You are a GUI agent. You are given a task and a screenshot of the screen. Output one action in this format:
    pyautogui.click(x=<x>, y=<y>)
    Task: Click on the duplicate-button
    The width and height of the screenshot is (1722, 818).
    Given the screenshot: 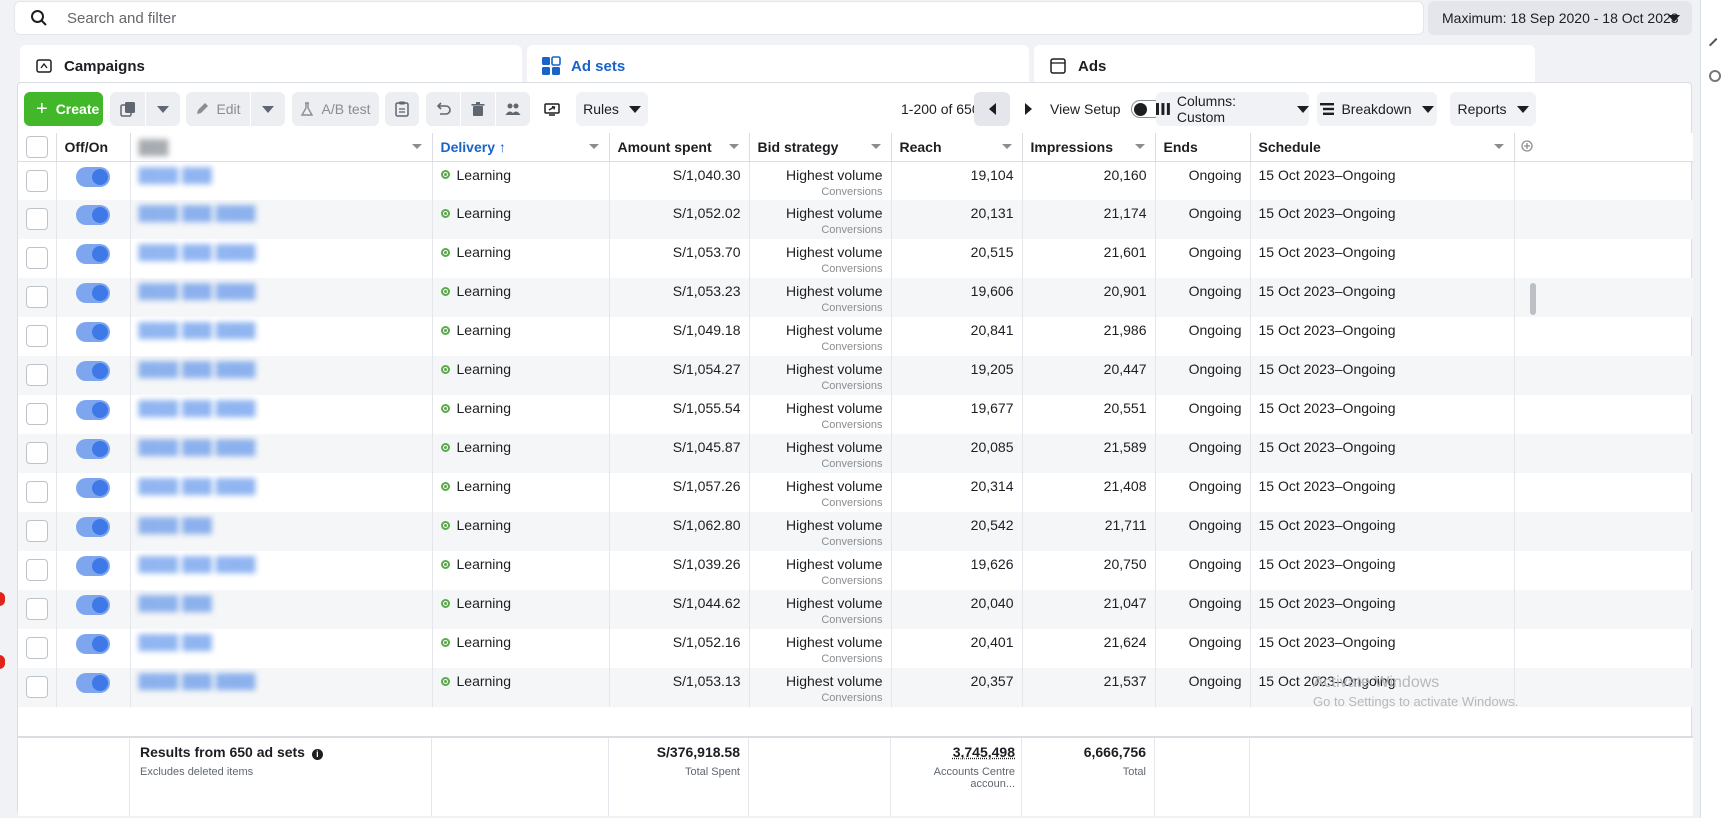 What is the action you would take?
    pyautogui.click(x=127, y=109)
    